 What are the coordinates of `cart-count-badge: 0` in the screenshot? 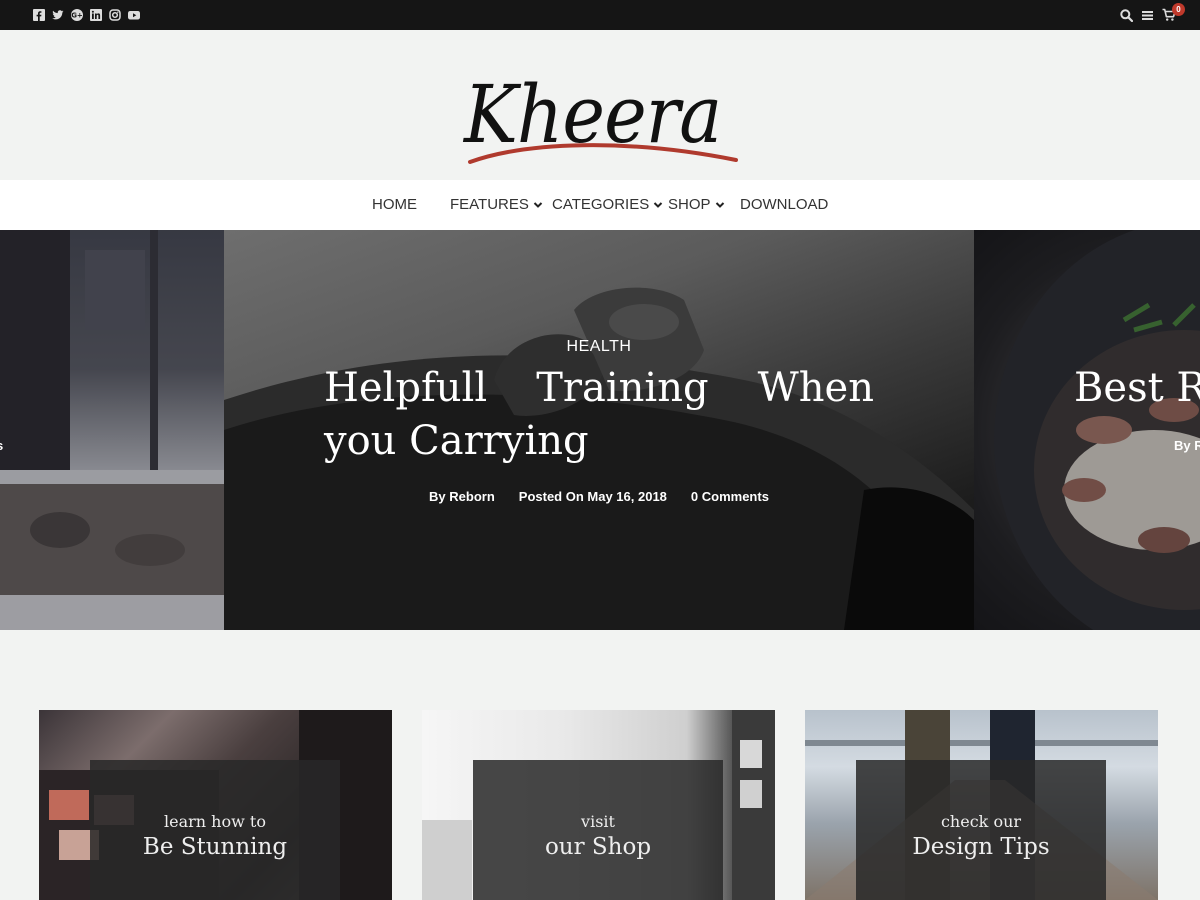 It's located at (1178, 9).